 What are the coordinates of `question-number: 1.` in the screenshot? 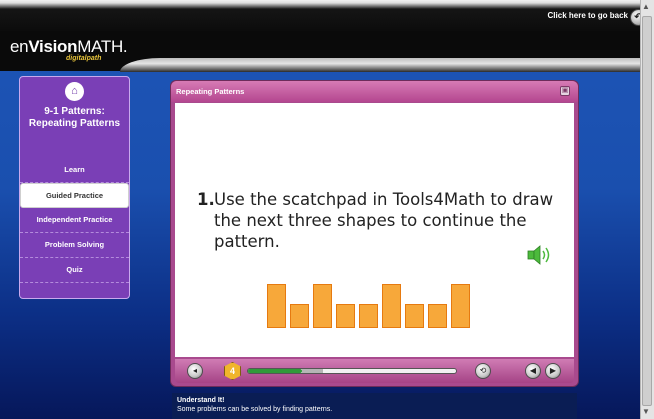 It's located at (206, 199).